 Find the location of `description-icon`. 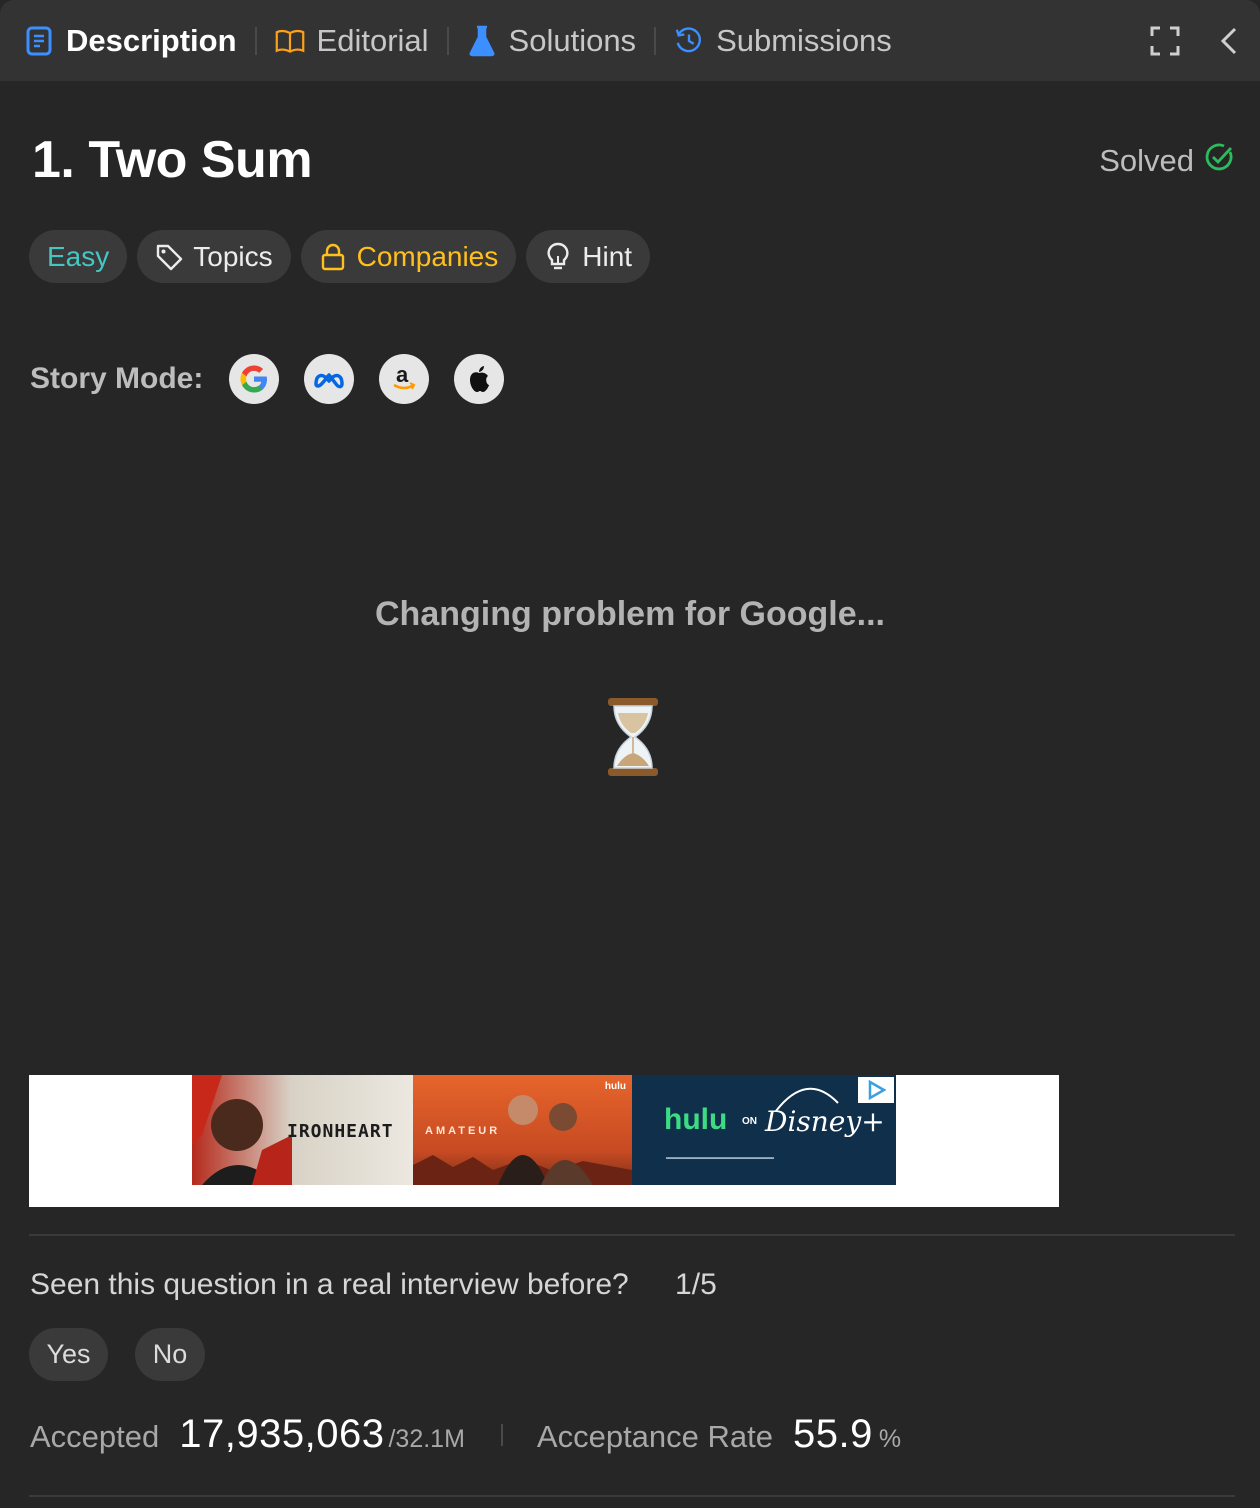

description-icon is located at coordinates (39, 41).